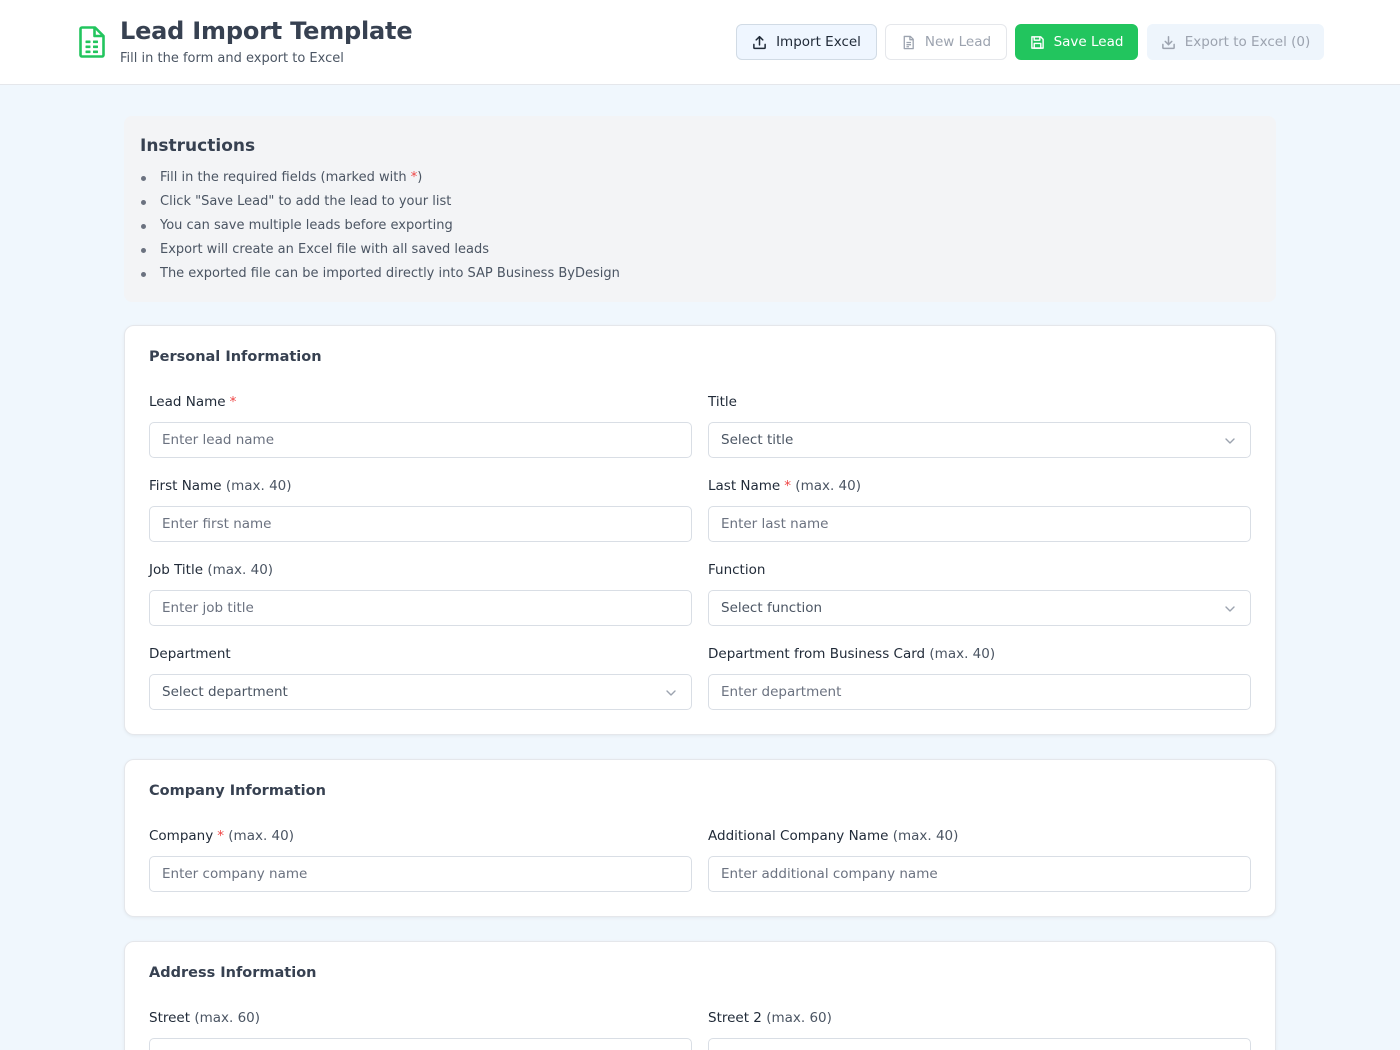 The height and width of the screenshot is (1050, 1400). I want to click on import-excel-button: Import Excel, so click(806, 42).